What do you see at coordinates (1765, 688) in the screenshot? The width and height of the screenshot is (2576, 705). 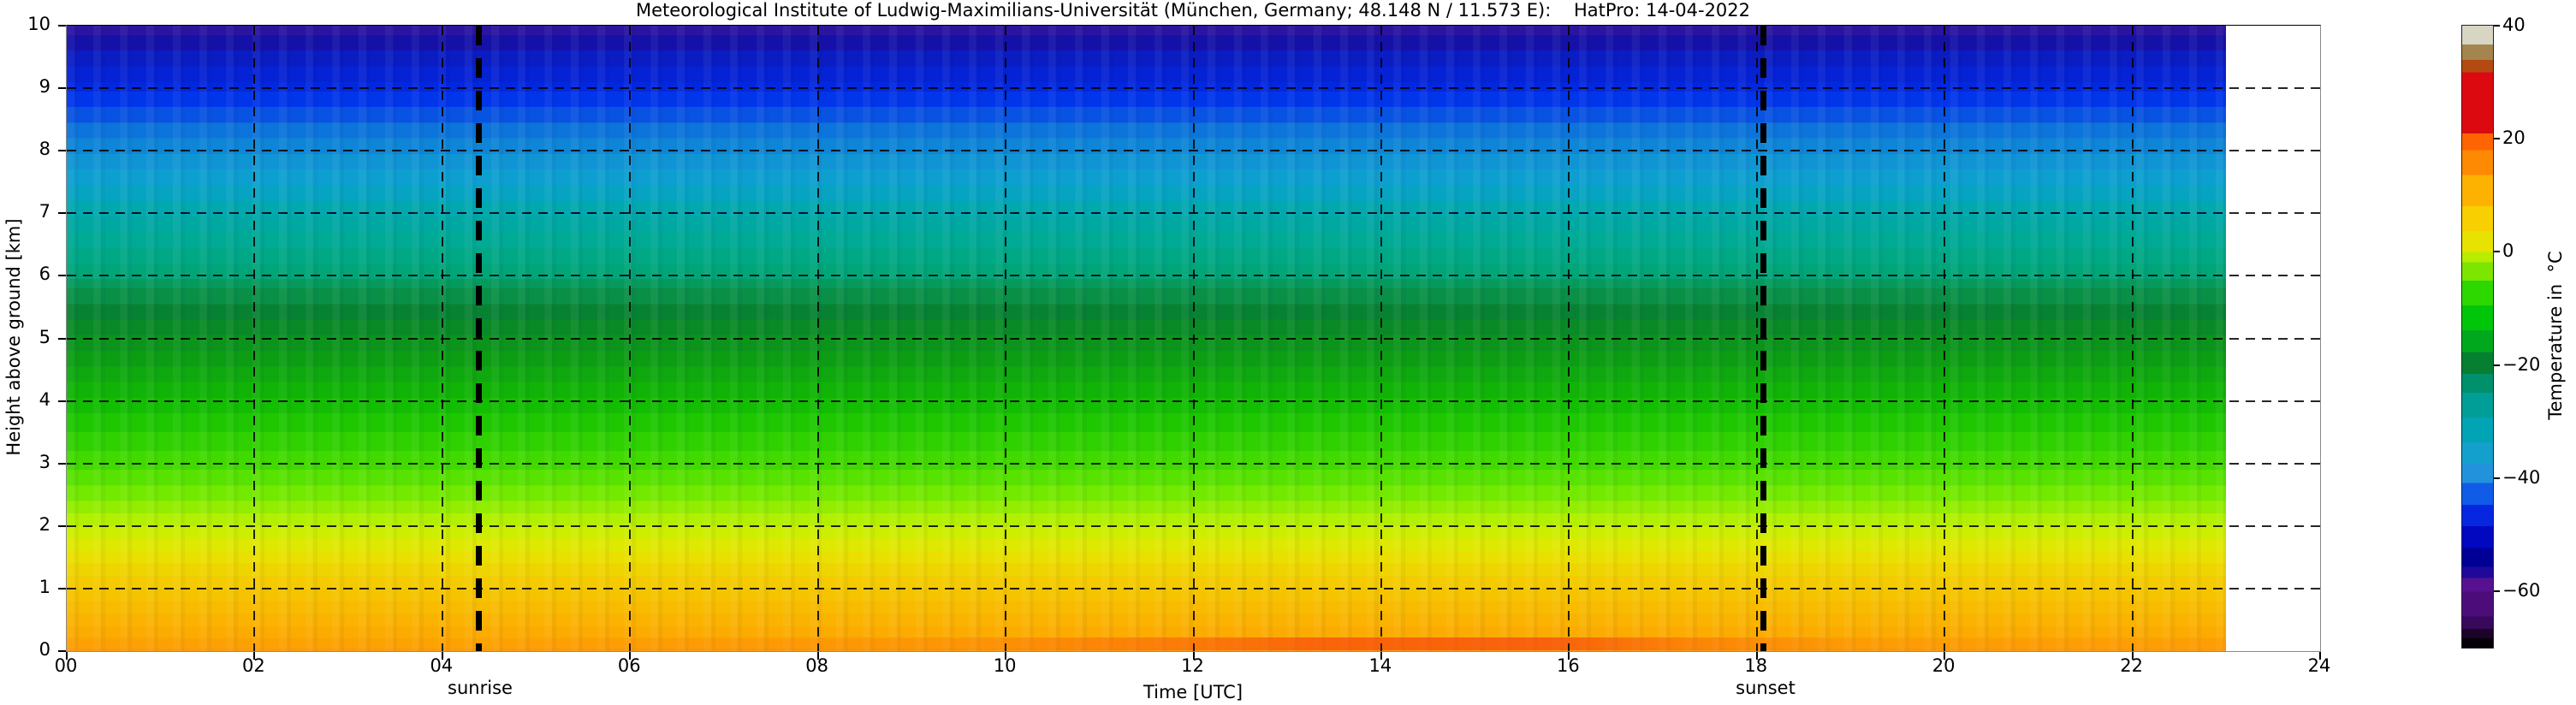 I see `sunset-label: sunset` at bounding box center [1765, 688].